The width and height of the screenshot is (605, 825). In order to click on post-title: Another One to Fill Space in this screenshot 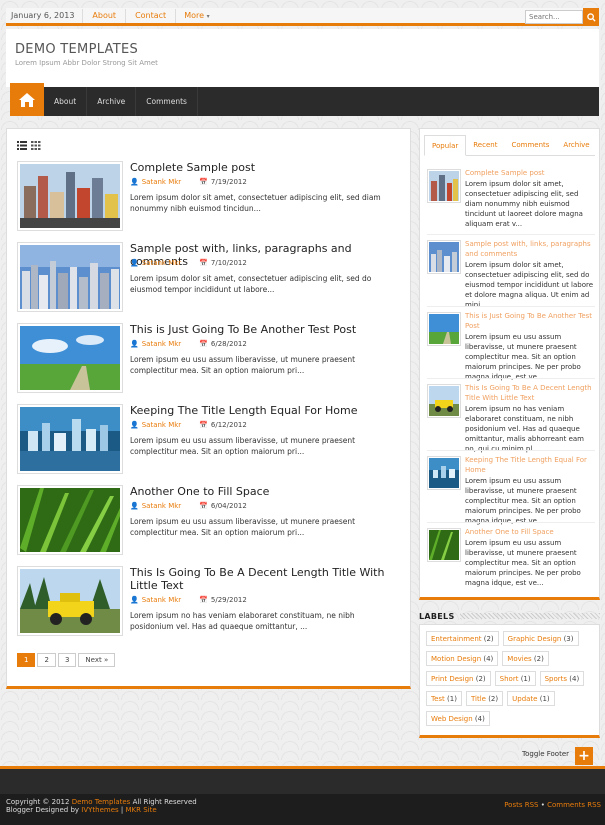, I will do `click(265, 491)`.